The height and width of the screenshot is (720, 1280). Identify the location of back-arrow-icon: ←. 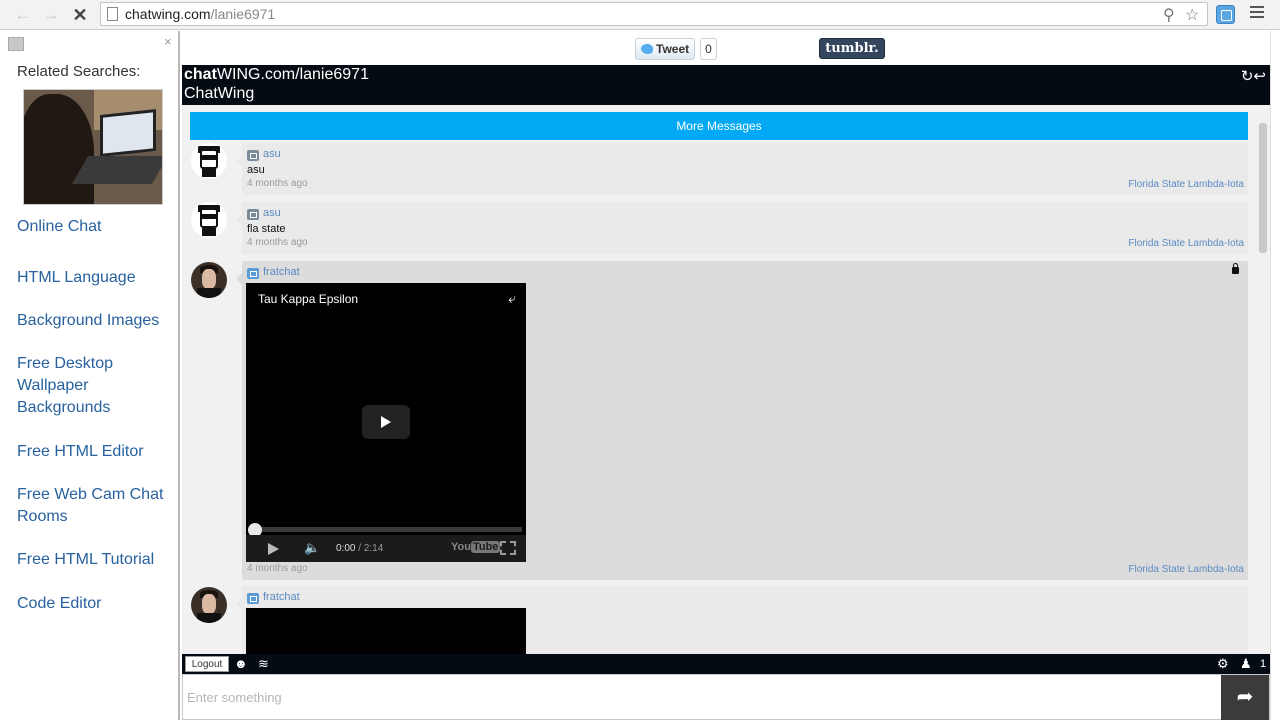
(23, 15).